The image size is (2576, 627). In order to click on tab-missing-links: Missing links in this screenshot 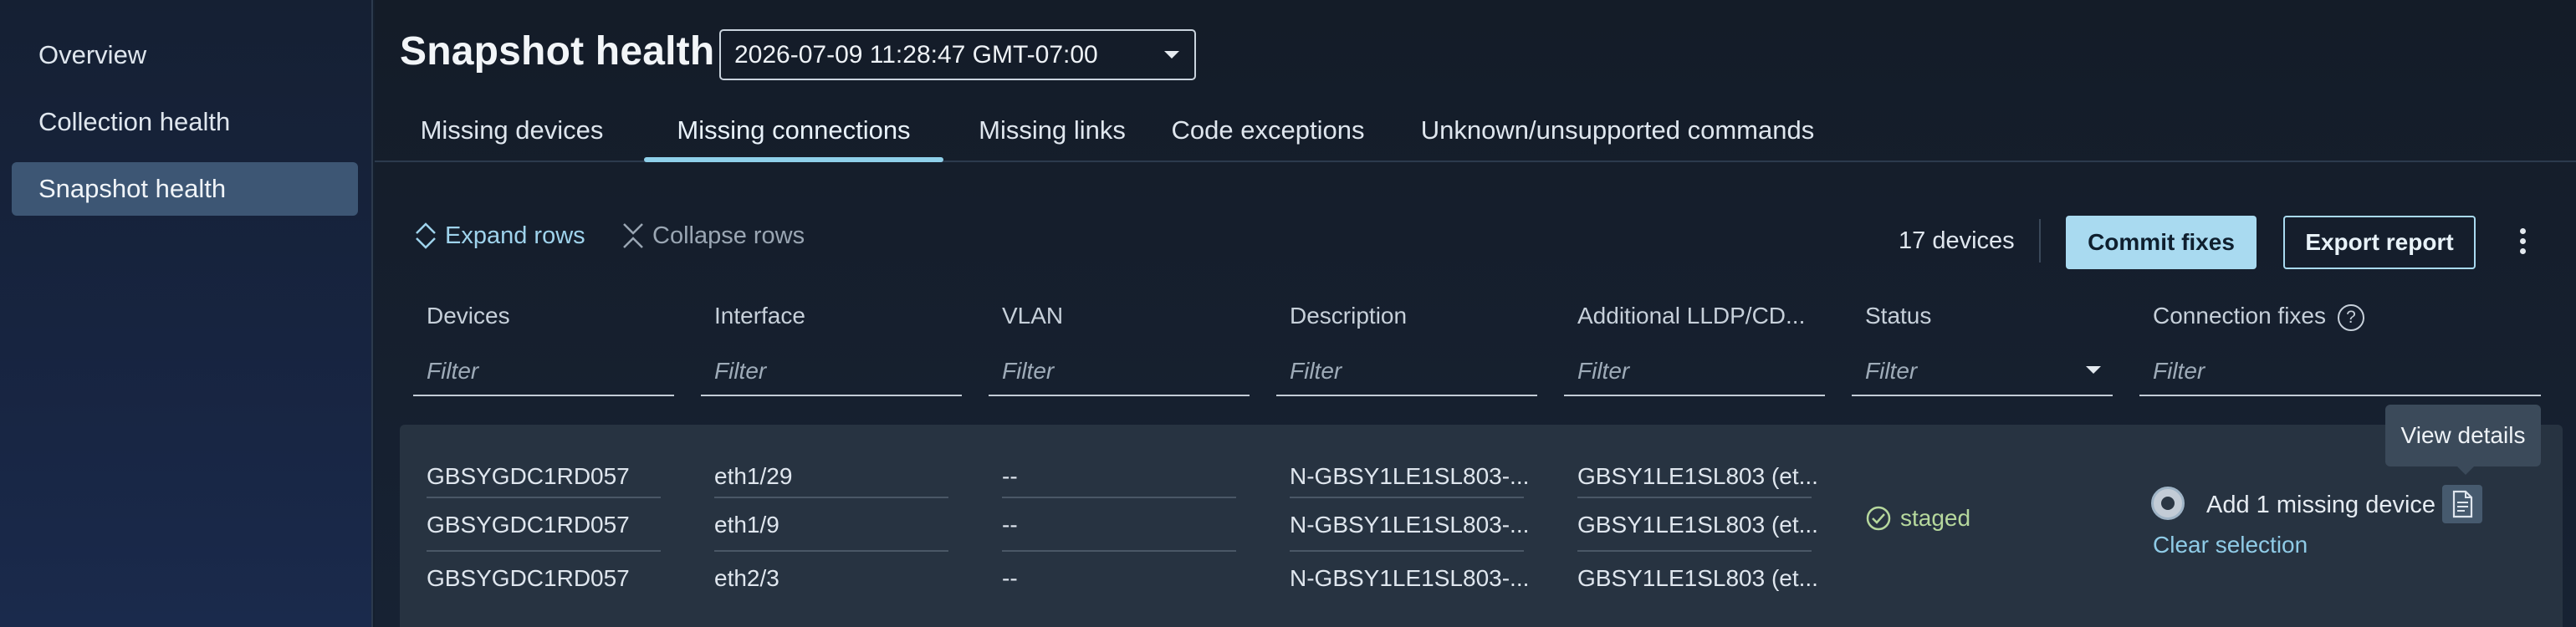, I will do `click(1052, 130)`.